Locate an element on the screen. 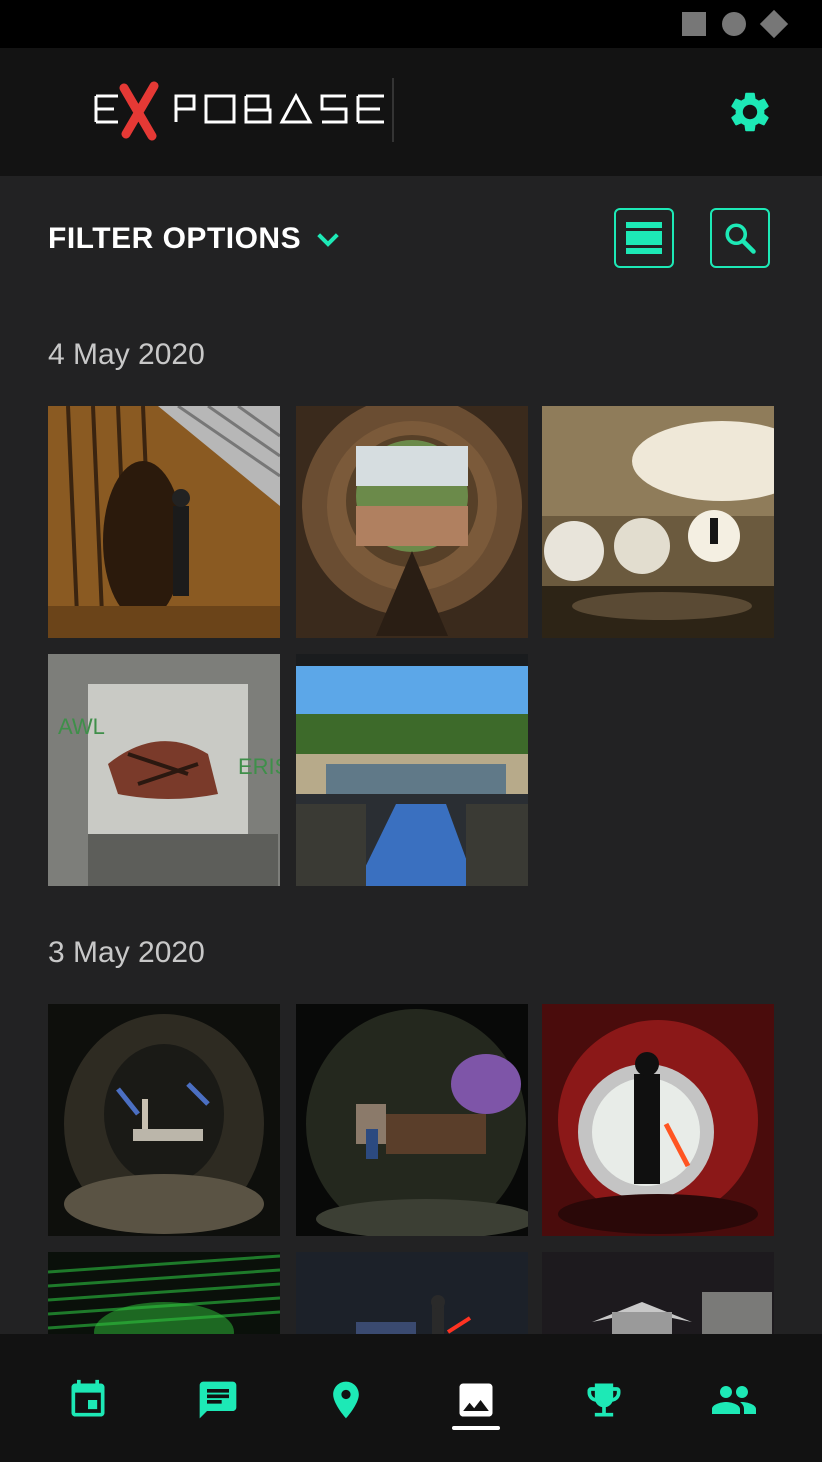 This screenshot has width=822, height=1462. search-button is located at coordinates (740, 238).